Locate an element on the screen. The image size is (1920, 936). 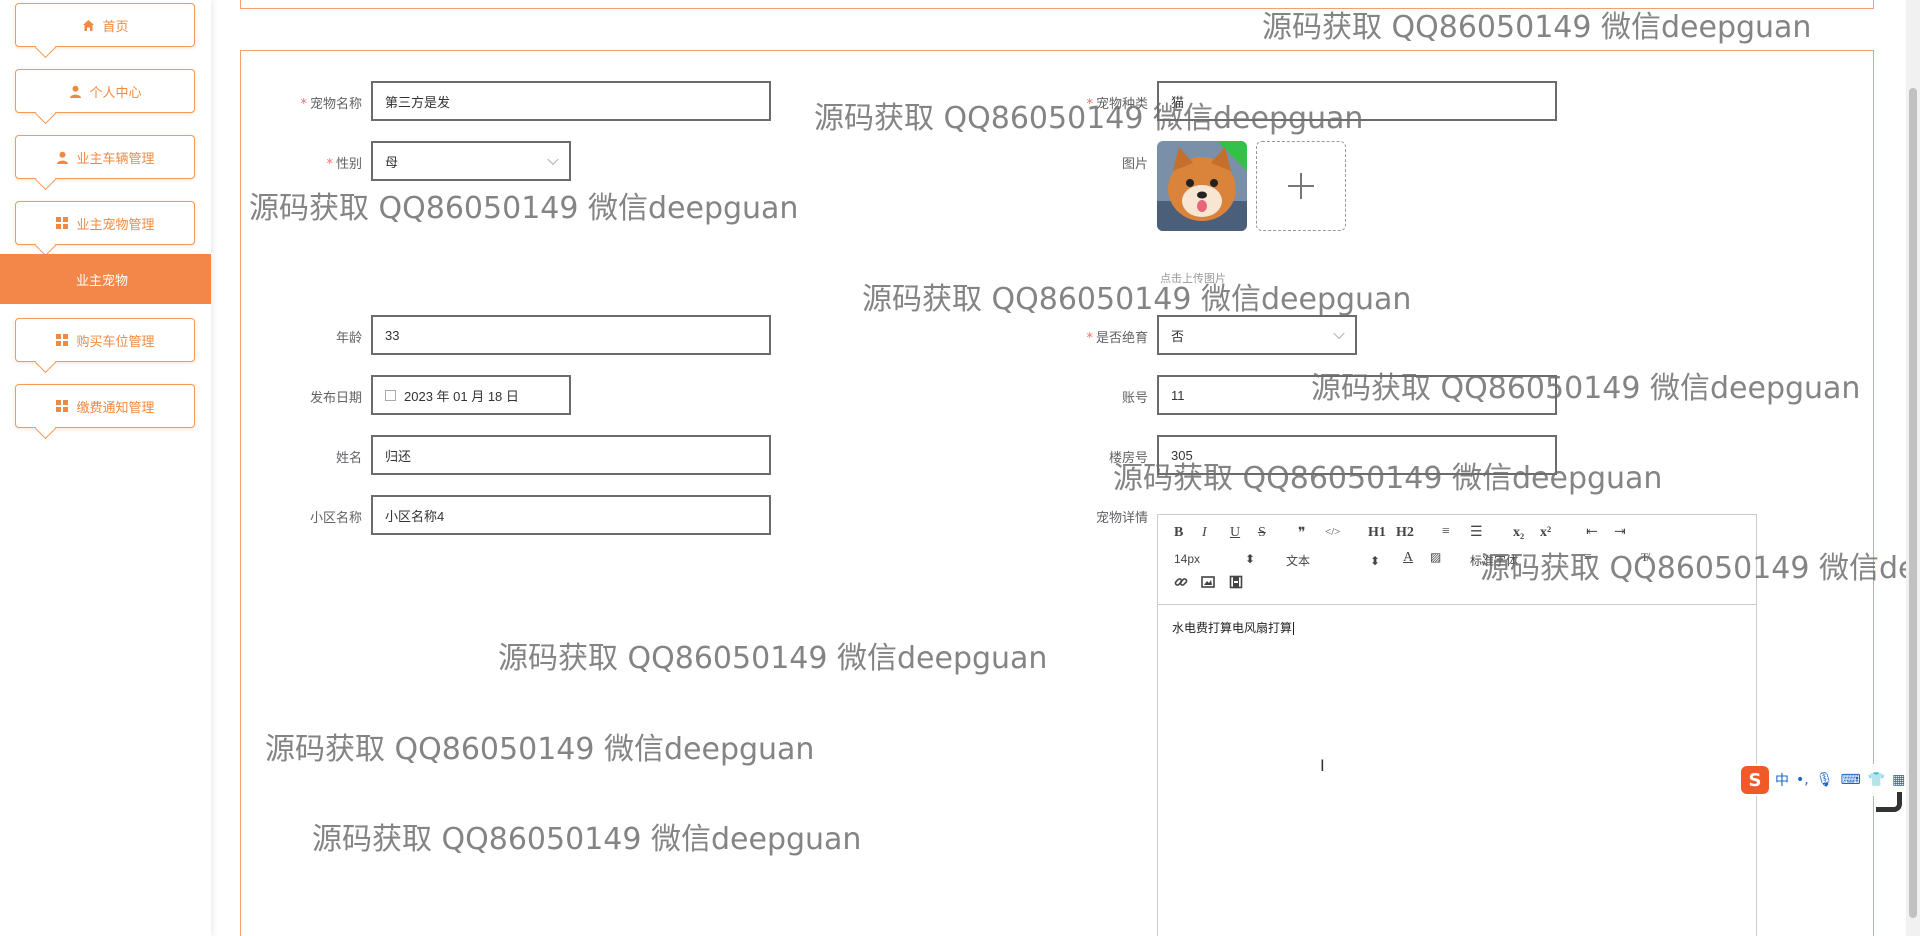
home-icon is located at coordinates (88, 25).